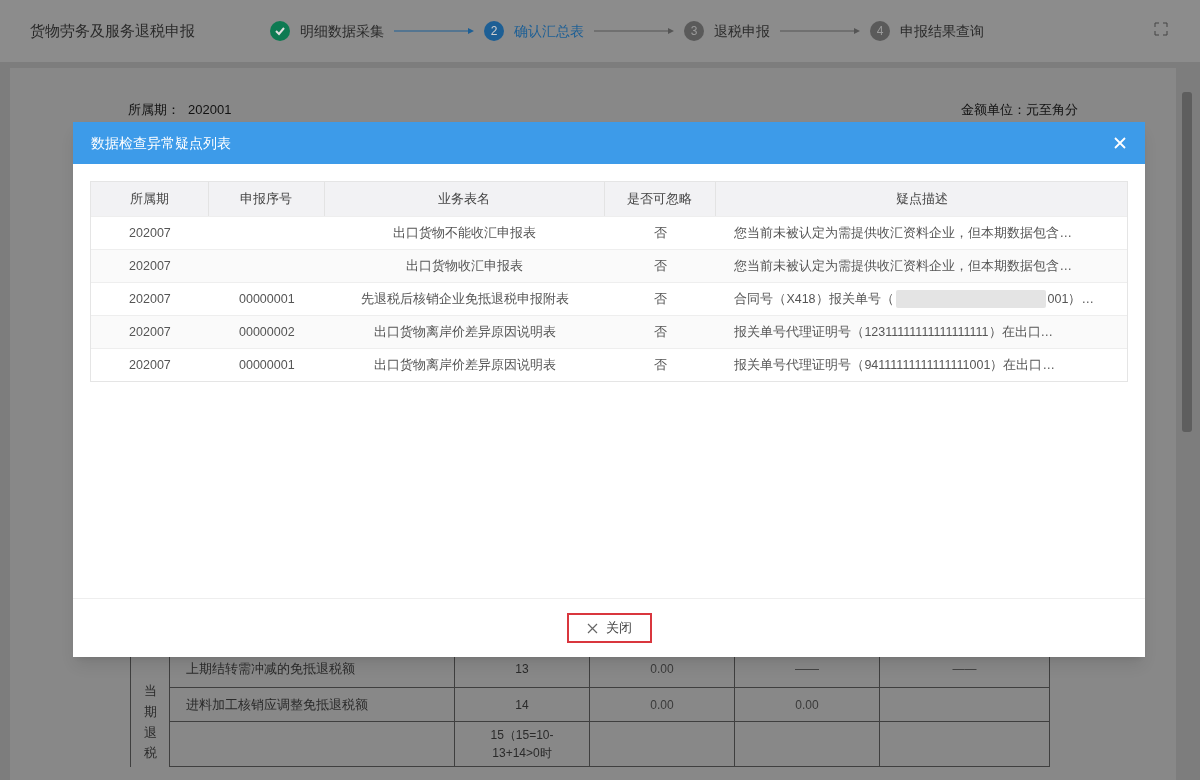 This screenshot has width=1200, height=780. Describe the element at coordinates (494, 31) in the screenshot. I see `step-number: 2` at that location.